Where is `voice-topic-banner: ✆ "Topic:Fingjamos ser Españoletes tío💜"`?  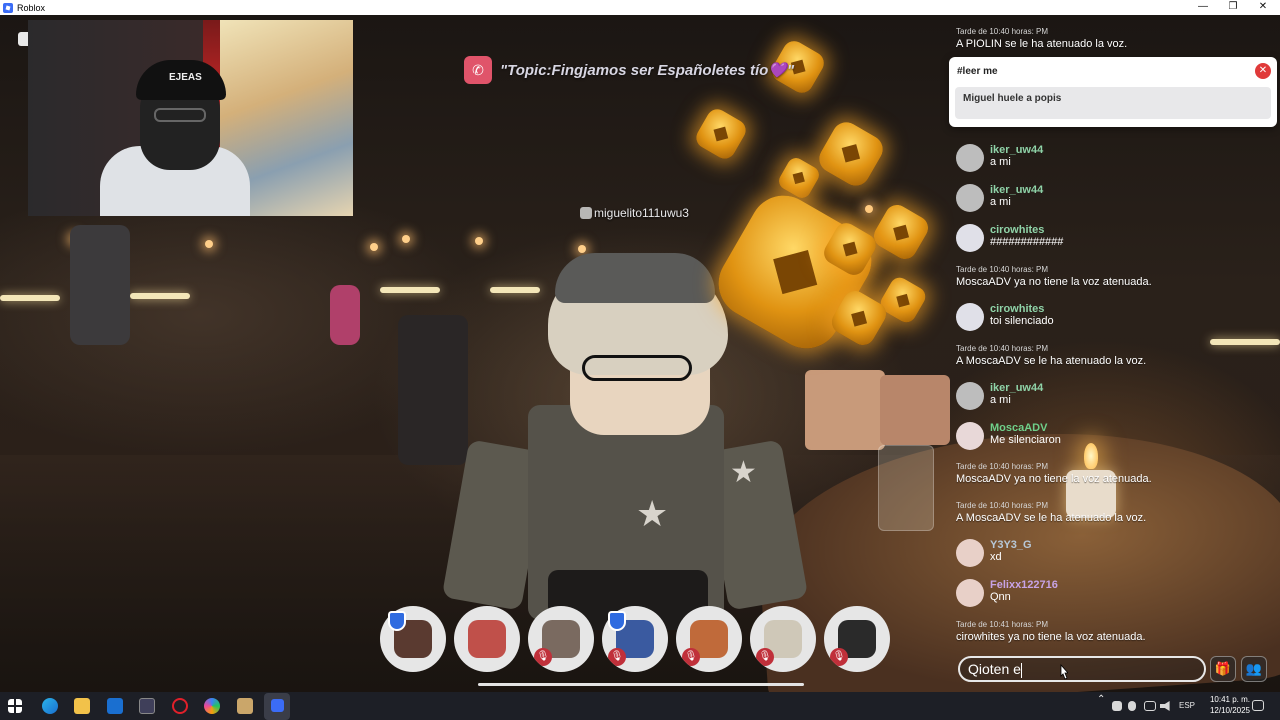 voice-topic-banner: ✆ "Topic:Fingjamos ser Españoletes tío💜" is located at coordinates (629, 70).